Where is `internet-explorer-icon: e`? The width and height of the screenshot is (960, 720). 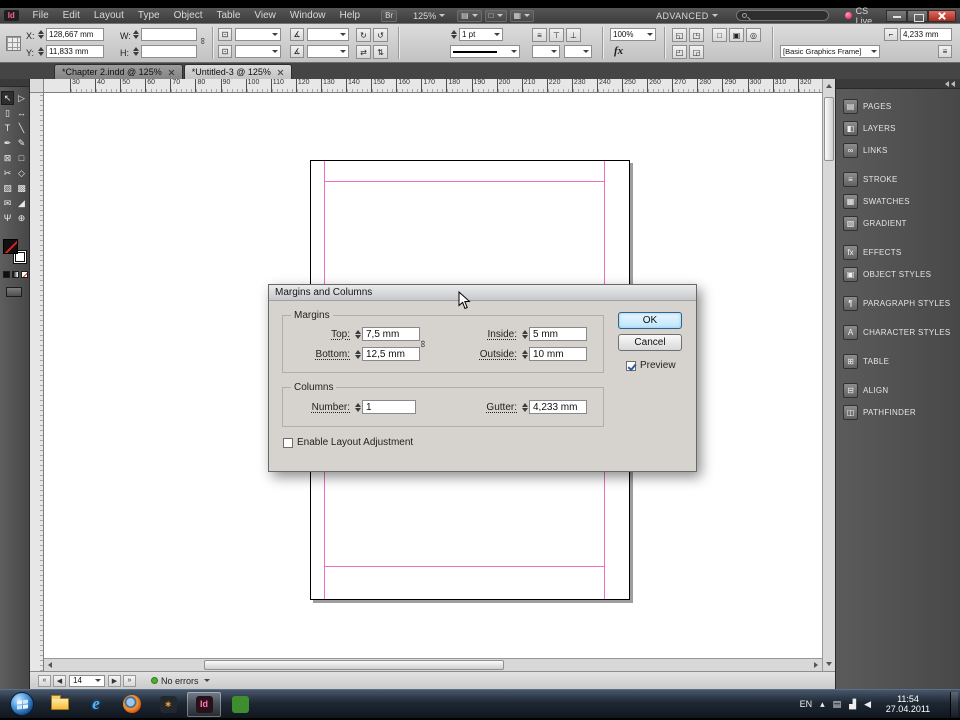
internet-explorer-icon: e is located at coordinates (96, 704).